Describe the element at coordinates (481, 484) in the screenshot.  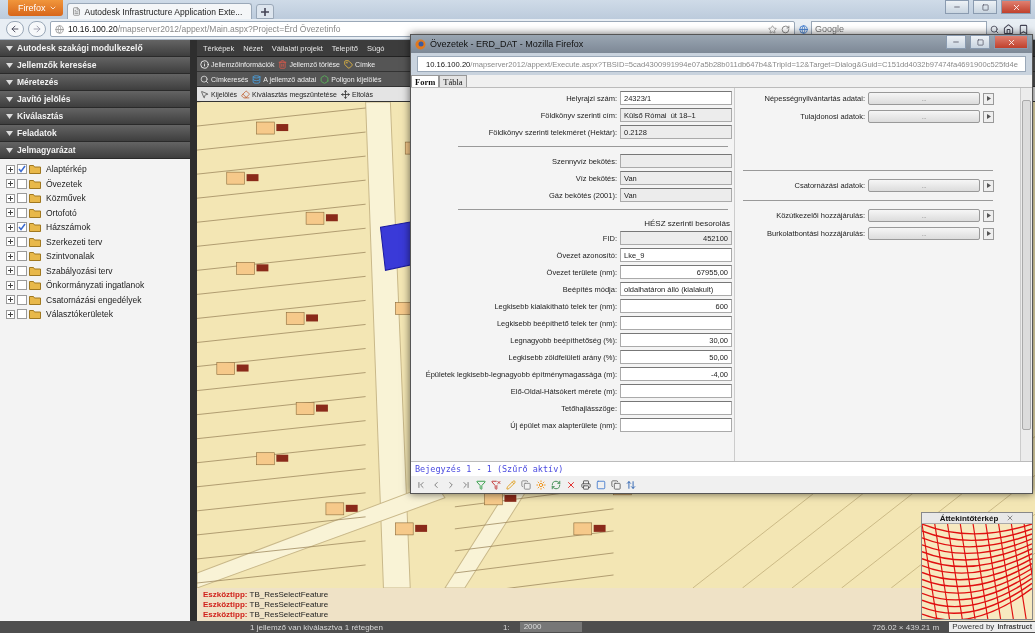
I see `filter-button` at that location.